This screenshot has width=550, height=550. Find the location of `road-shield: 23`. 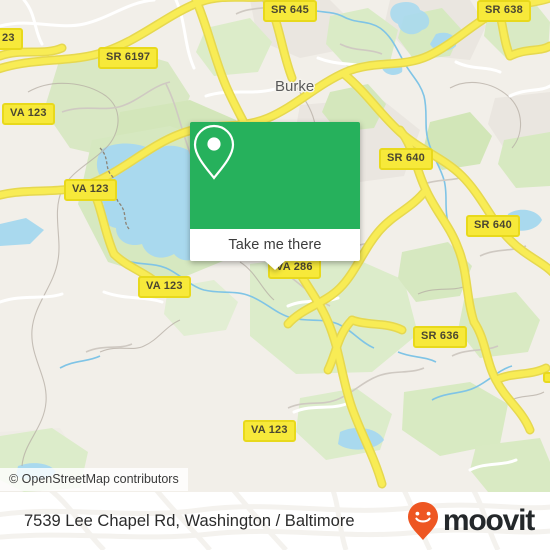

road-shield: 23 is located at coordinates (11, 39).